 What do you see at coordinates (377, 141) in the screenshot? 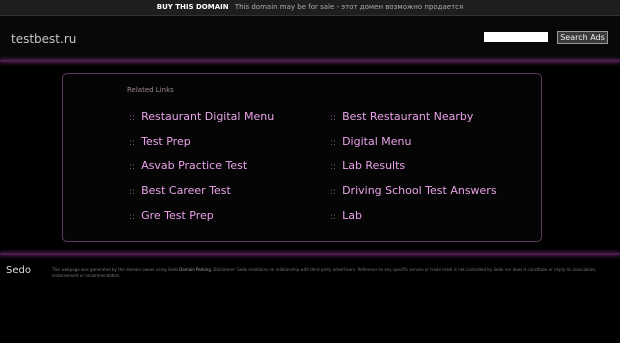
I see `related-link-label: Digital Menu` at bounding box center [377, 141].